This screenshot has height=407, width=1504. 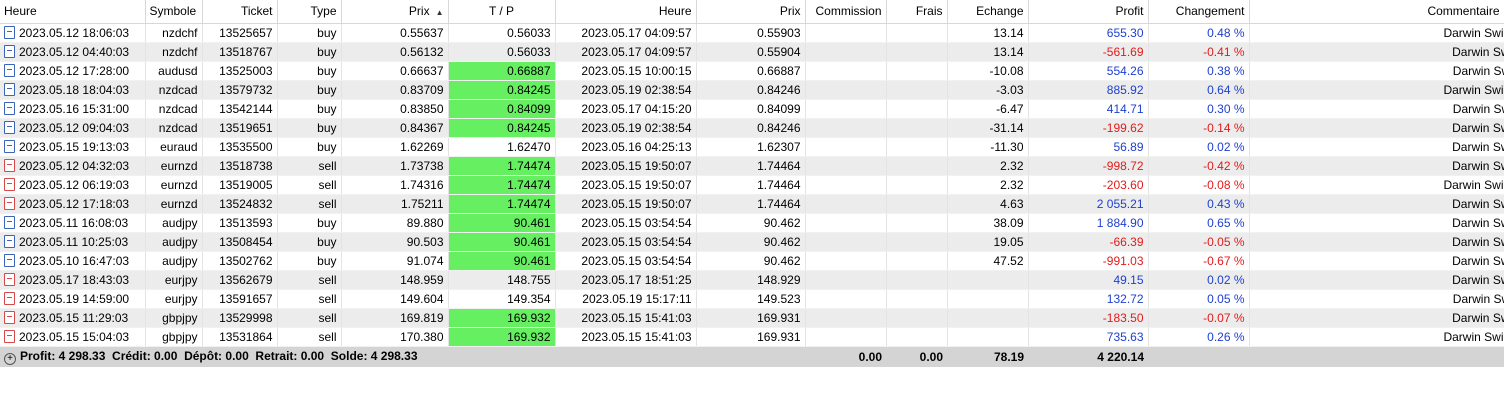 What do you see at coordinates (502, 33) in the screenshot?
I see `cell-tp: 0.56033` at bounding box center [502, 33].